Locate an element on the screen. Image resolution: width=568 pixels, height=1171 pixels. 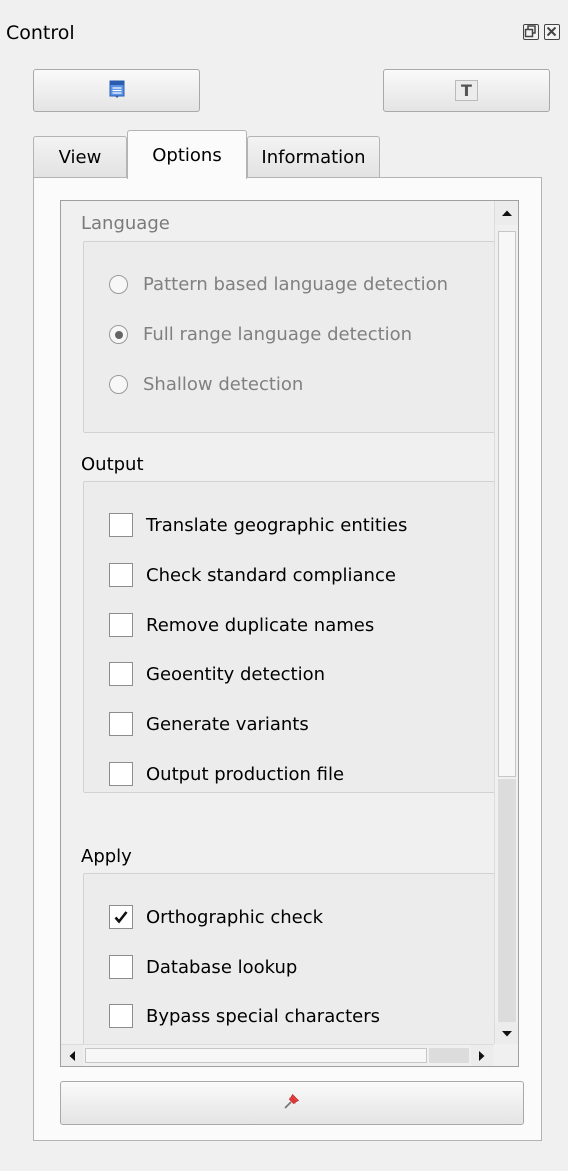
vertical-scroll-thumb is located at coordinates (507, 504).